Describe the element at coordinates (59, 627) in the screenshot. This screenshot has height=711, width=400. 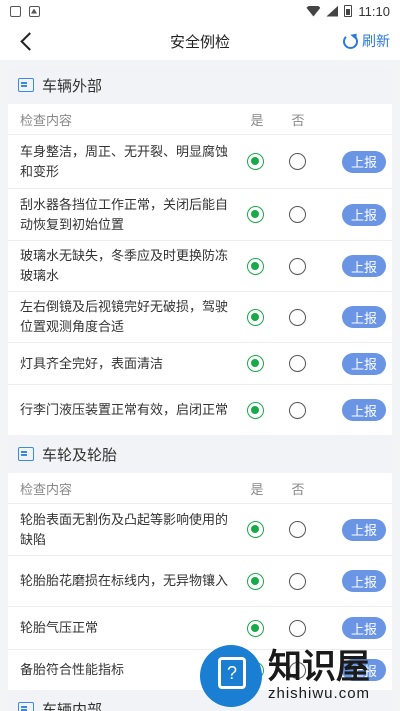
I see `check-item-text: 轮胎气压正常` at that location.